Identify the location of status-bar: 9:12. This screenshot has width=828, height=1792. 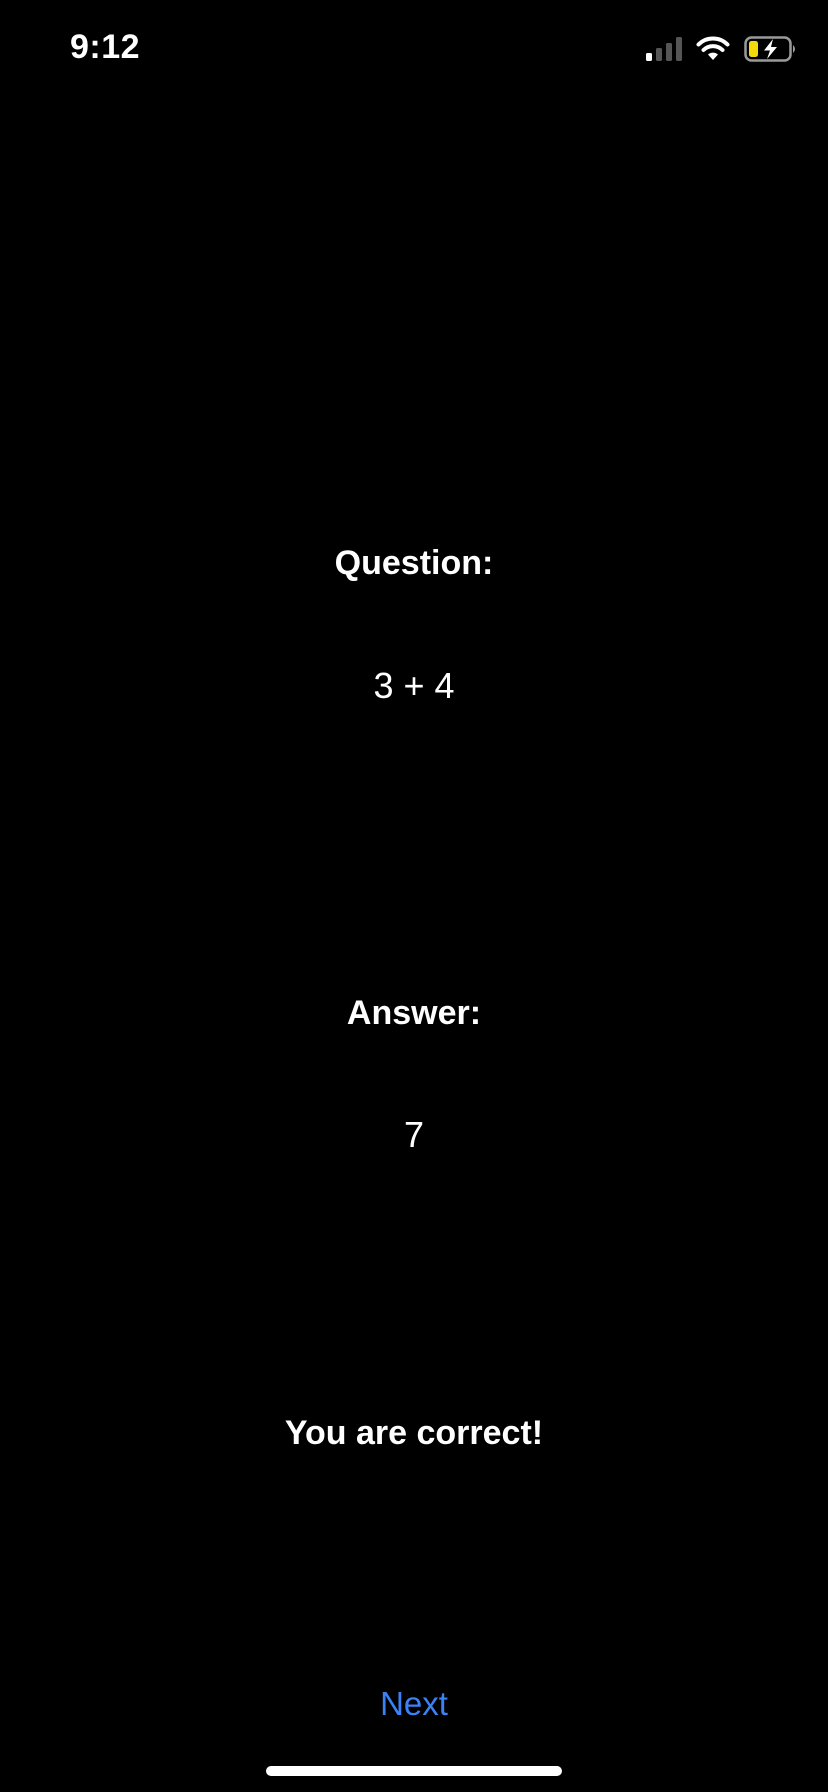
(414, 50).